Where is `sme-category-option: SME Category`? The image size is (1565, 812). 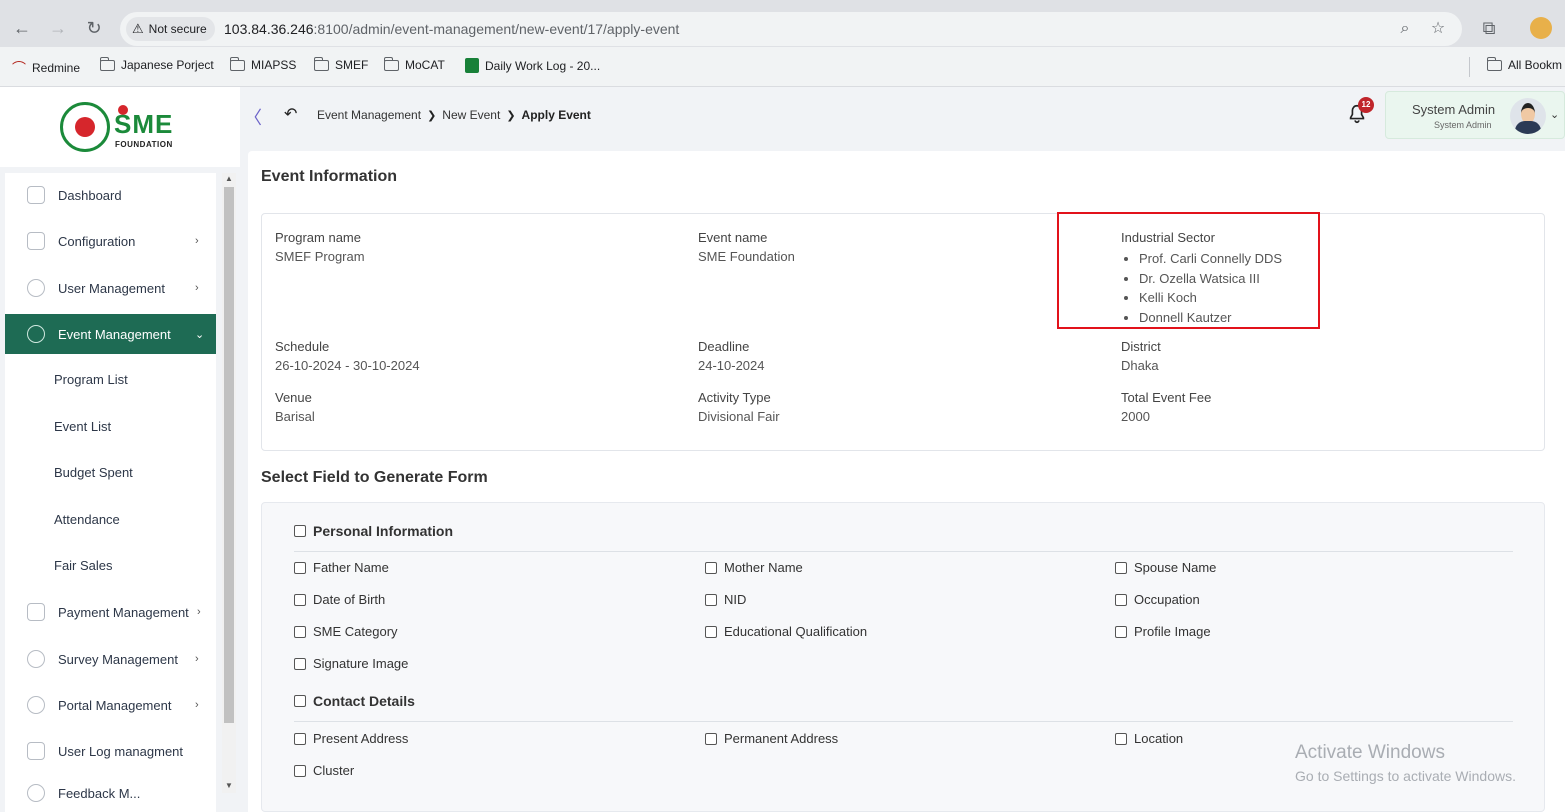
sme-category-option: SME Category is located at coordinates (346, 631).